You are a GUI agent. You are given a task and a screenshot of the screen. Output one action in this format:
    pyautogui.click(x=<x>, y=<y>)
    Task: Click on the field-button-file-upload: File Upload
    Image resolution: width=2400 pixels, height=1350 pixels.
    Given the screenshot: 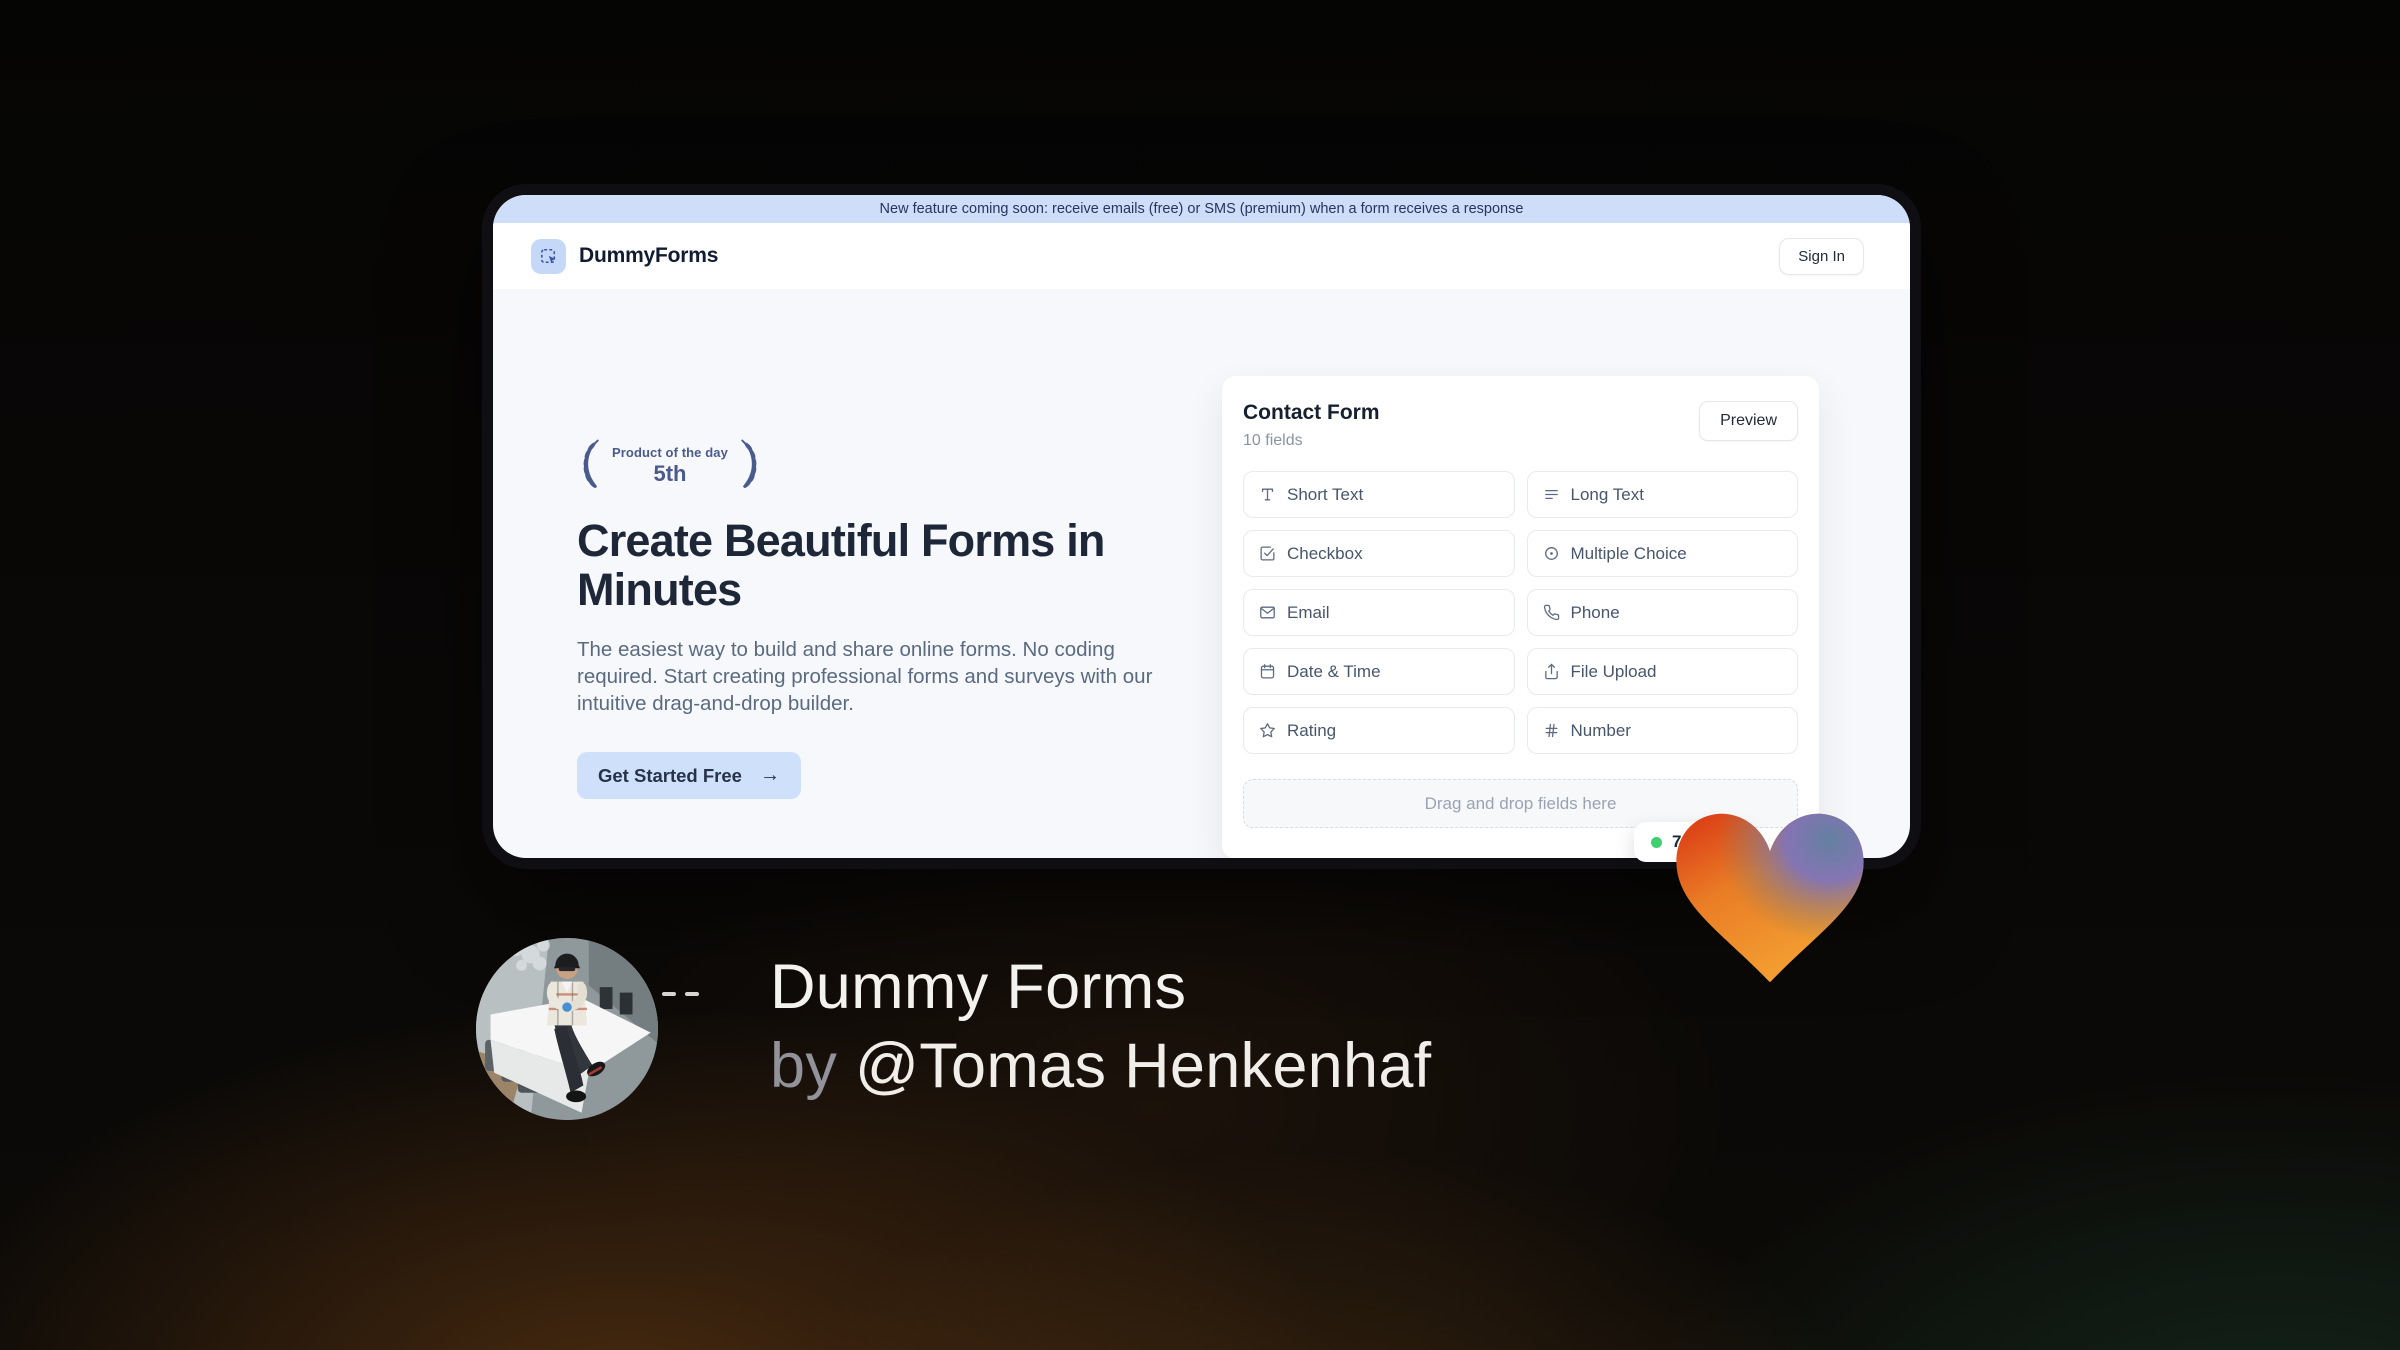 What is the action you would take?
    pyautogui.click(x=1662, y=671)
    